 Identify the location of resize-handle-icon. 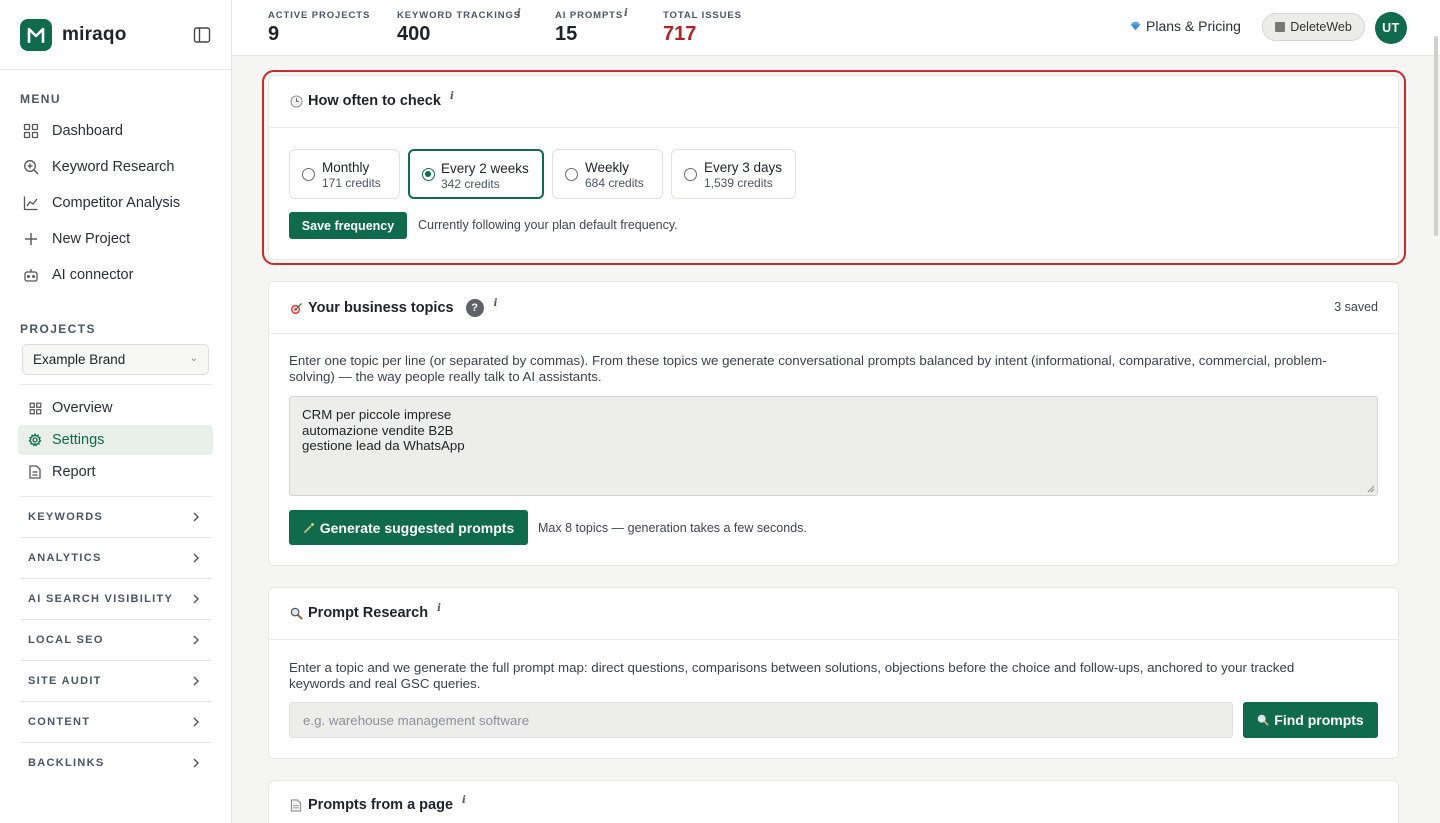
(1371, 489).